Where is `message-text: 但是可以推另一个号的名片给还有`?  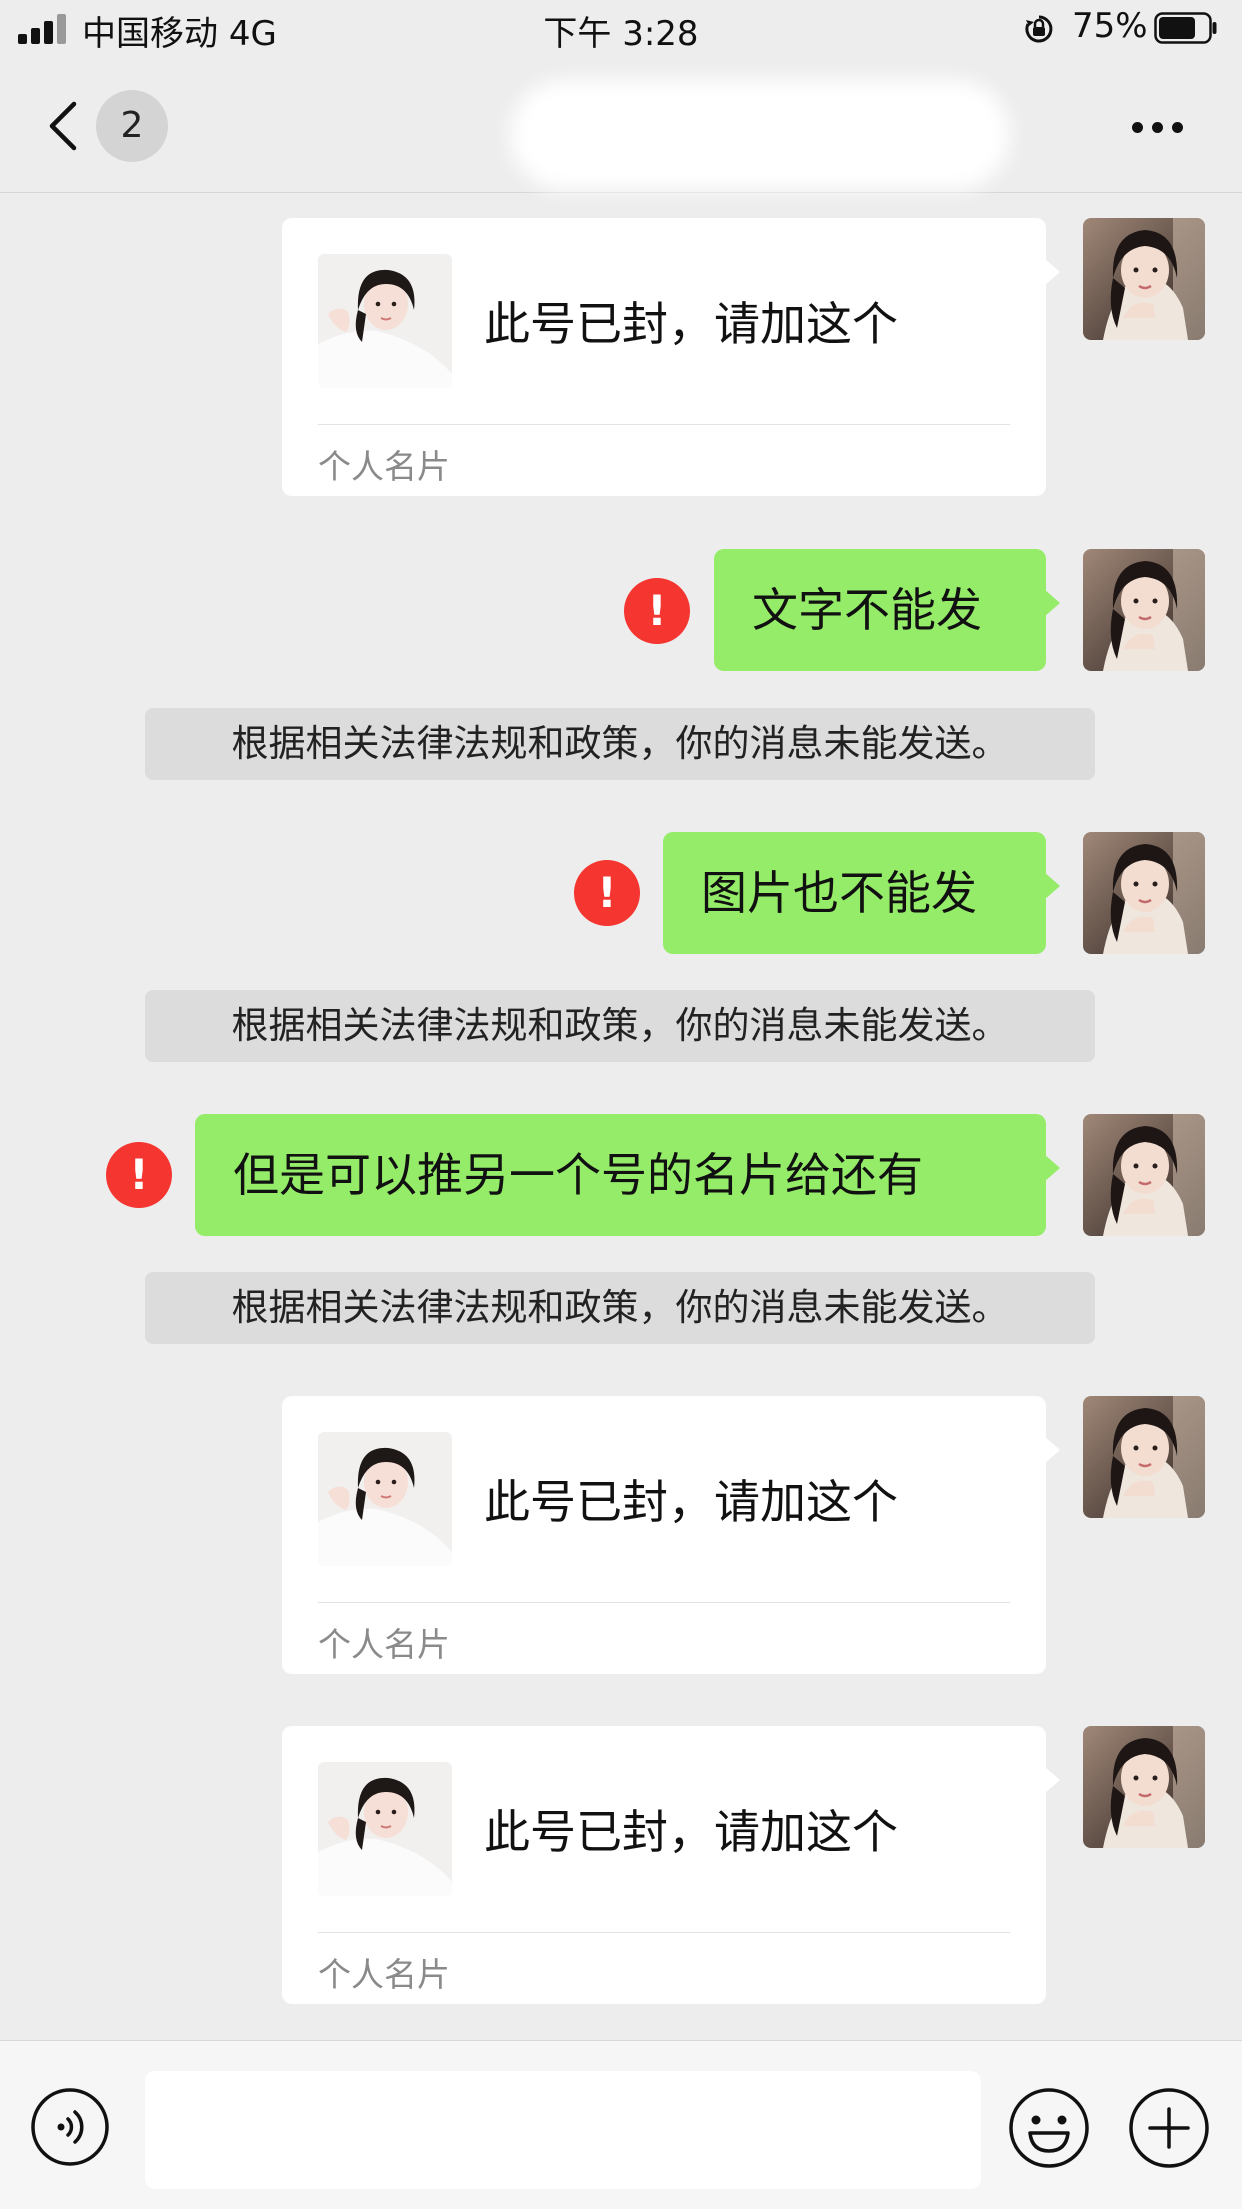
message-text: 但是可以推另一个号的名片给还有 is located at coordinates (578, 1175).